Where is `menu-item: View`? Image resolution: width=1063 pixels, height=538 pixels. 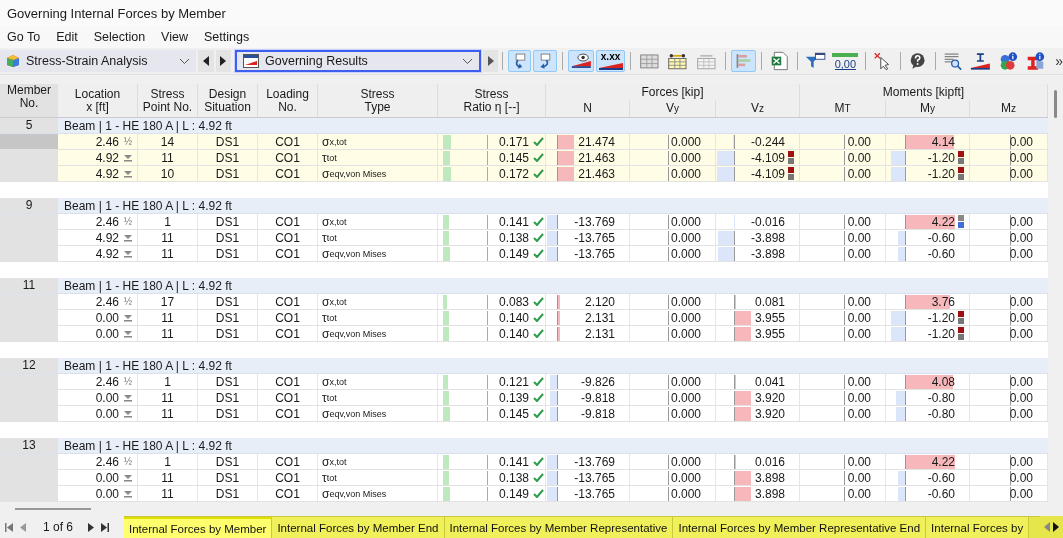 menu-item: View is located at coordinates (175, 37).